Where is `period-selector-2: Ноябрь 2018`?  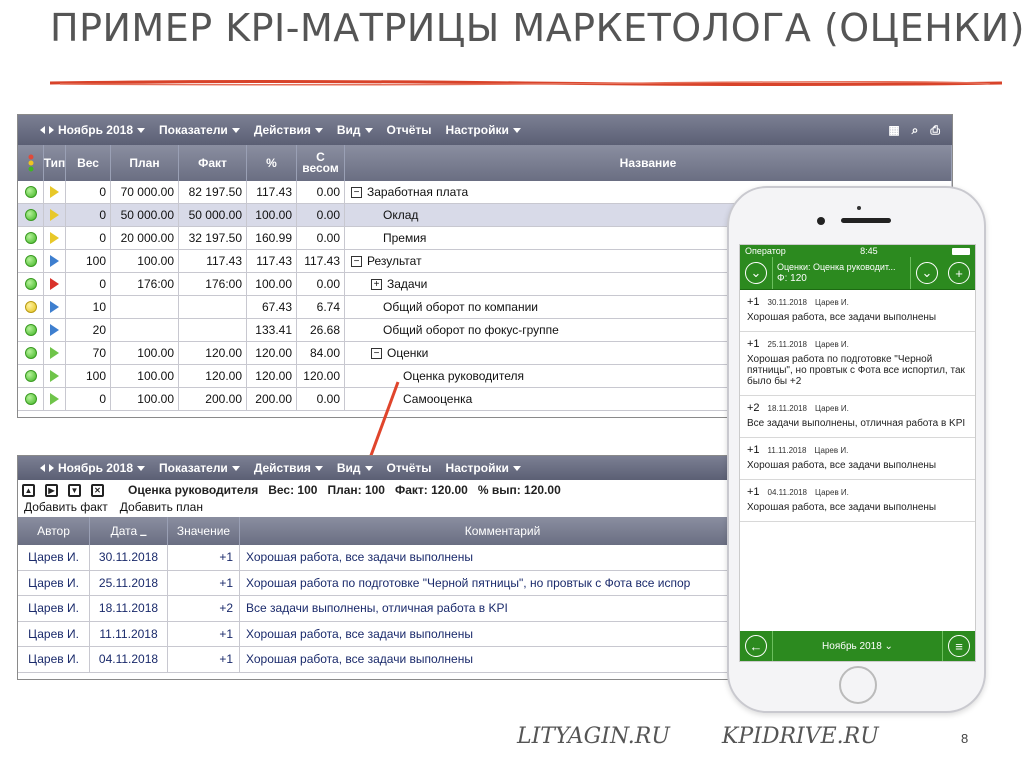 period-selector-2: Ноябрь 2018 is located at coordinates (92, 468).